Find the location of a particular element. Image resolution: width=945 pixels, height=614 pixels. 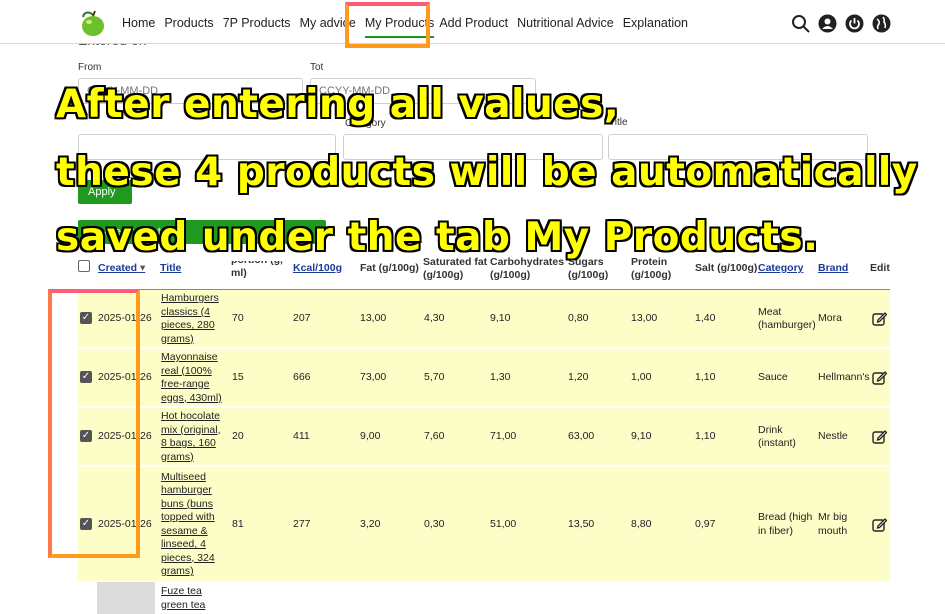

cell-sugars: 63,00 is located at coordinates (581, 436).